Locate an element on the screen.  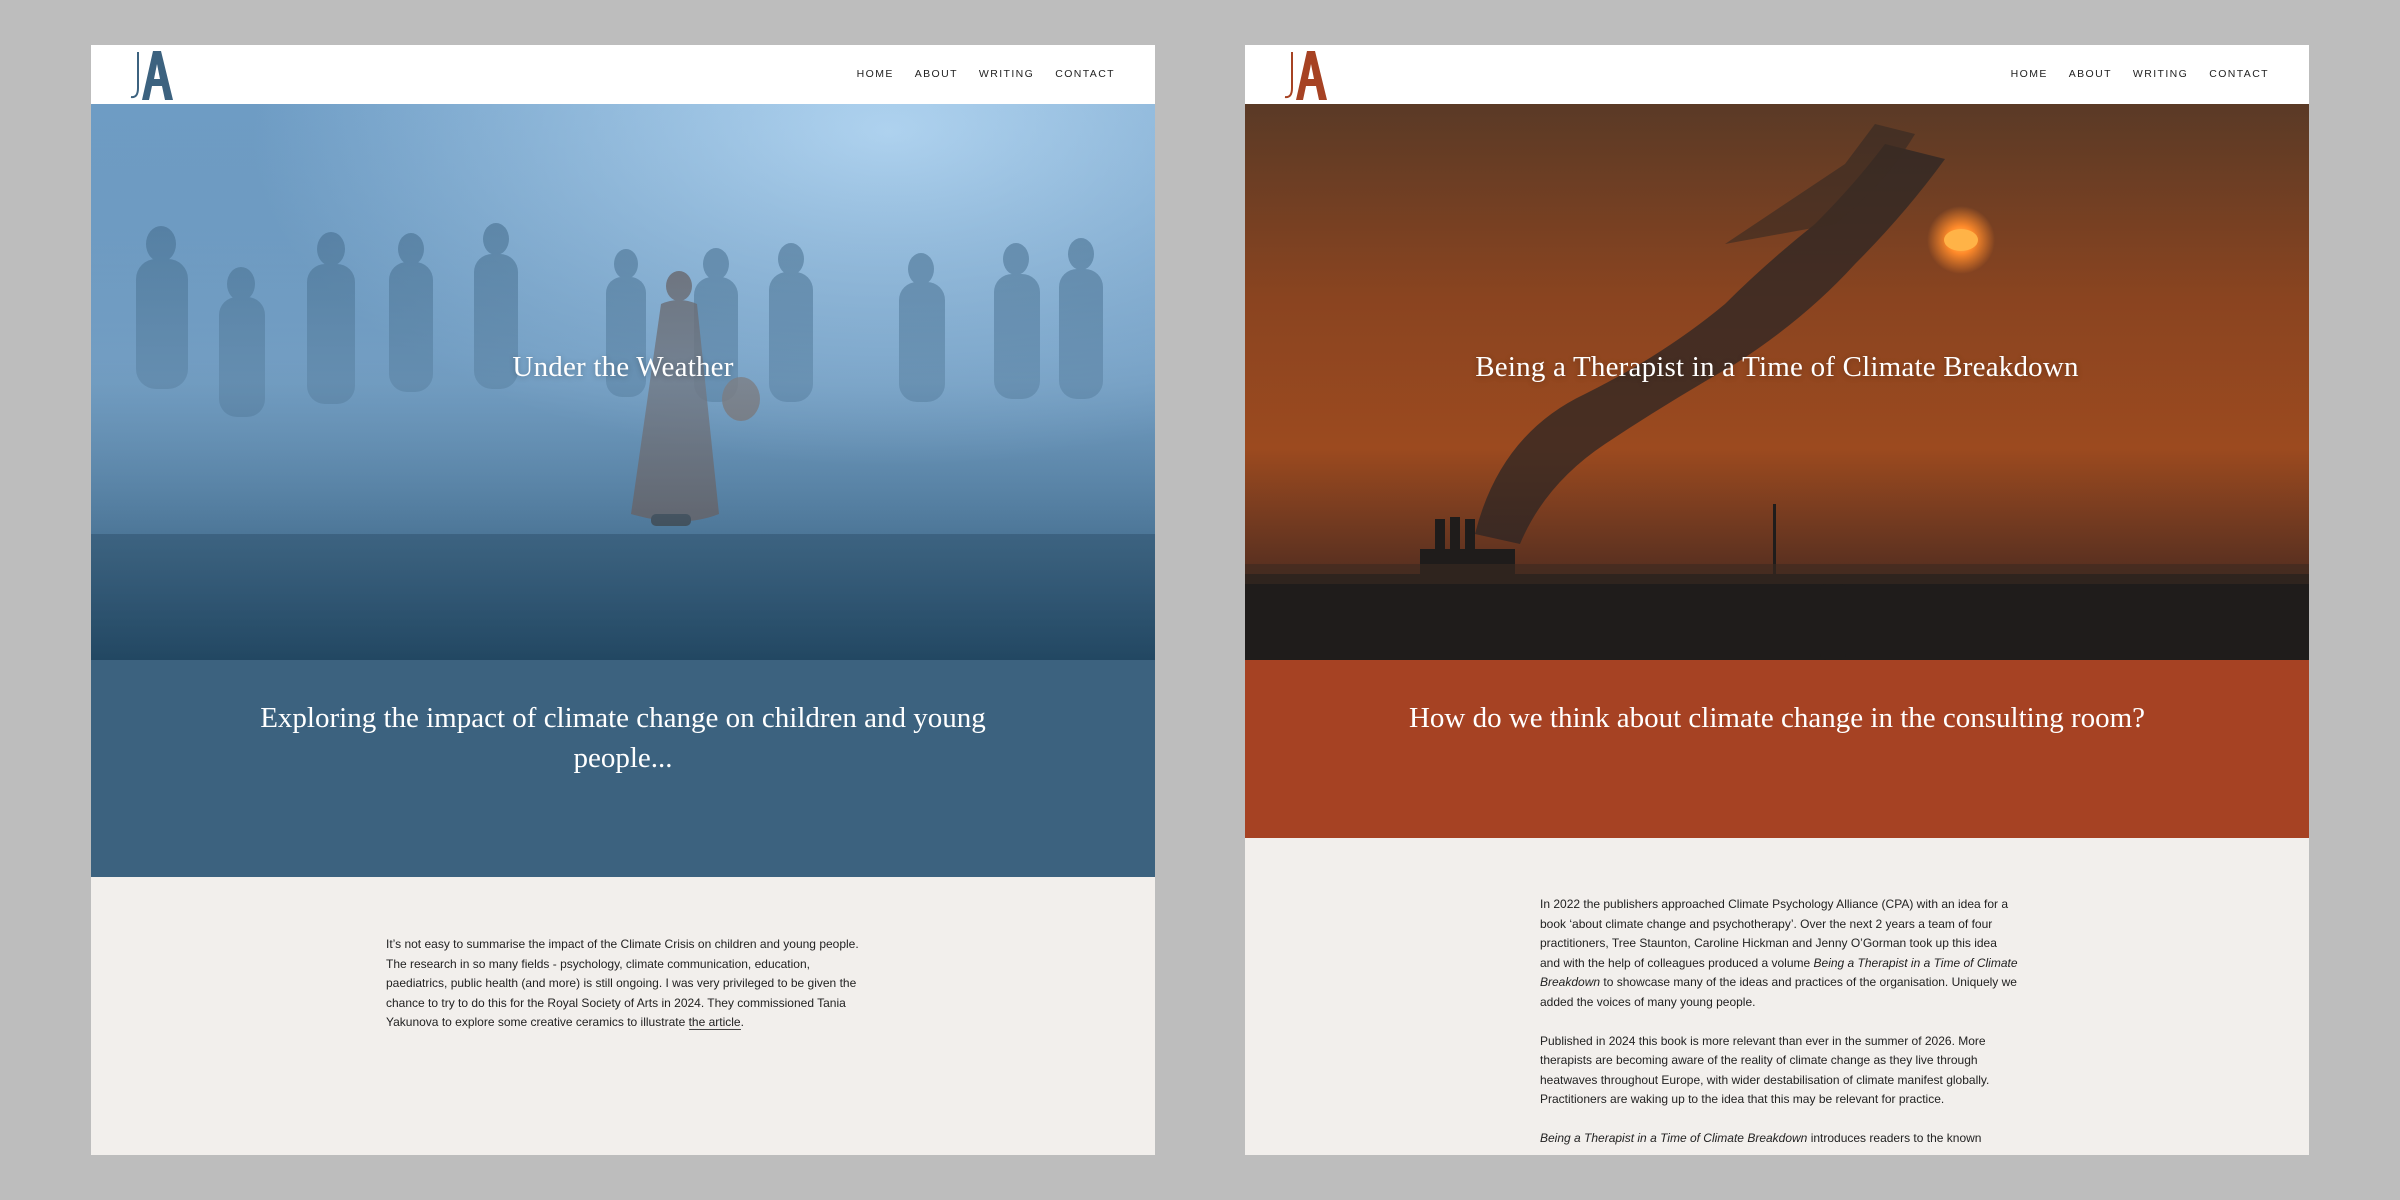
article-link: the article is located at coordinates (714, 1022).